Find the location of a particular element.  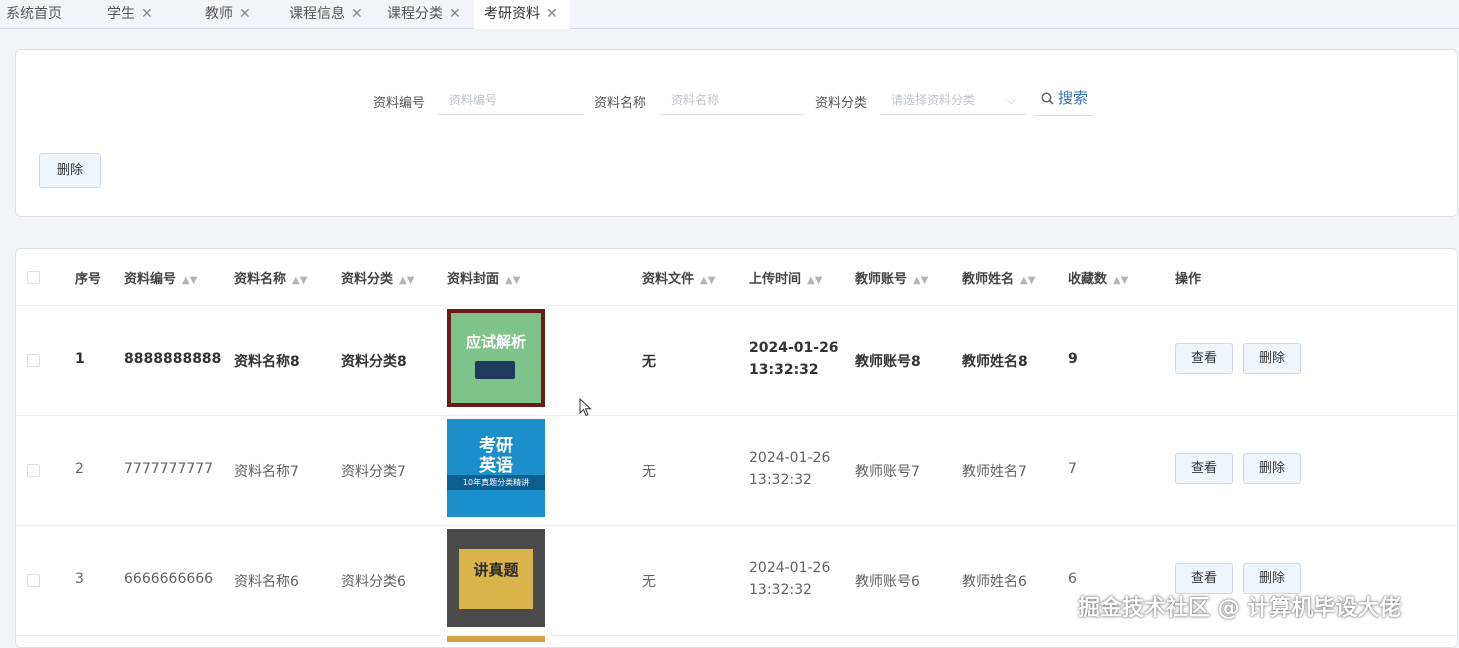

cell-teacher-account: 教师账号6 is located at coordinates (887, 582).